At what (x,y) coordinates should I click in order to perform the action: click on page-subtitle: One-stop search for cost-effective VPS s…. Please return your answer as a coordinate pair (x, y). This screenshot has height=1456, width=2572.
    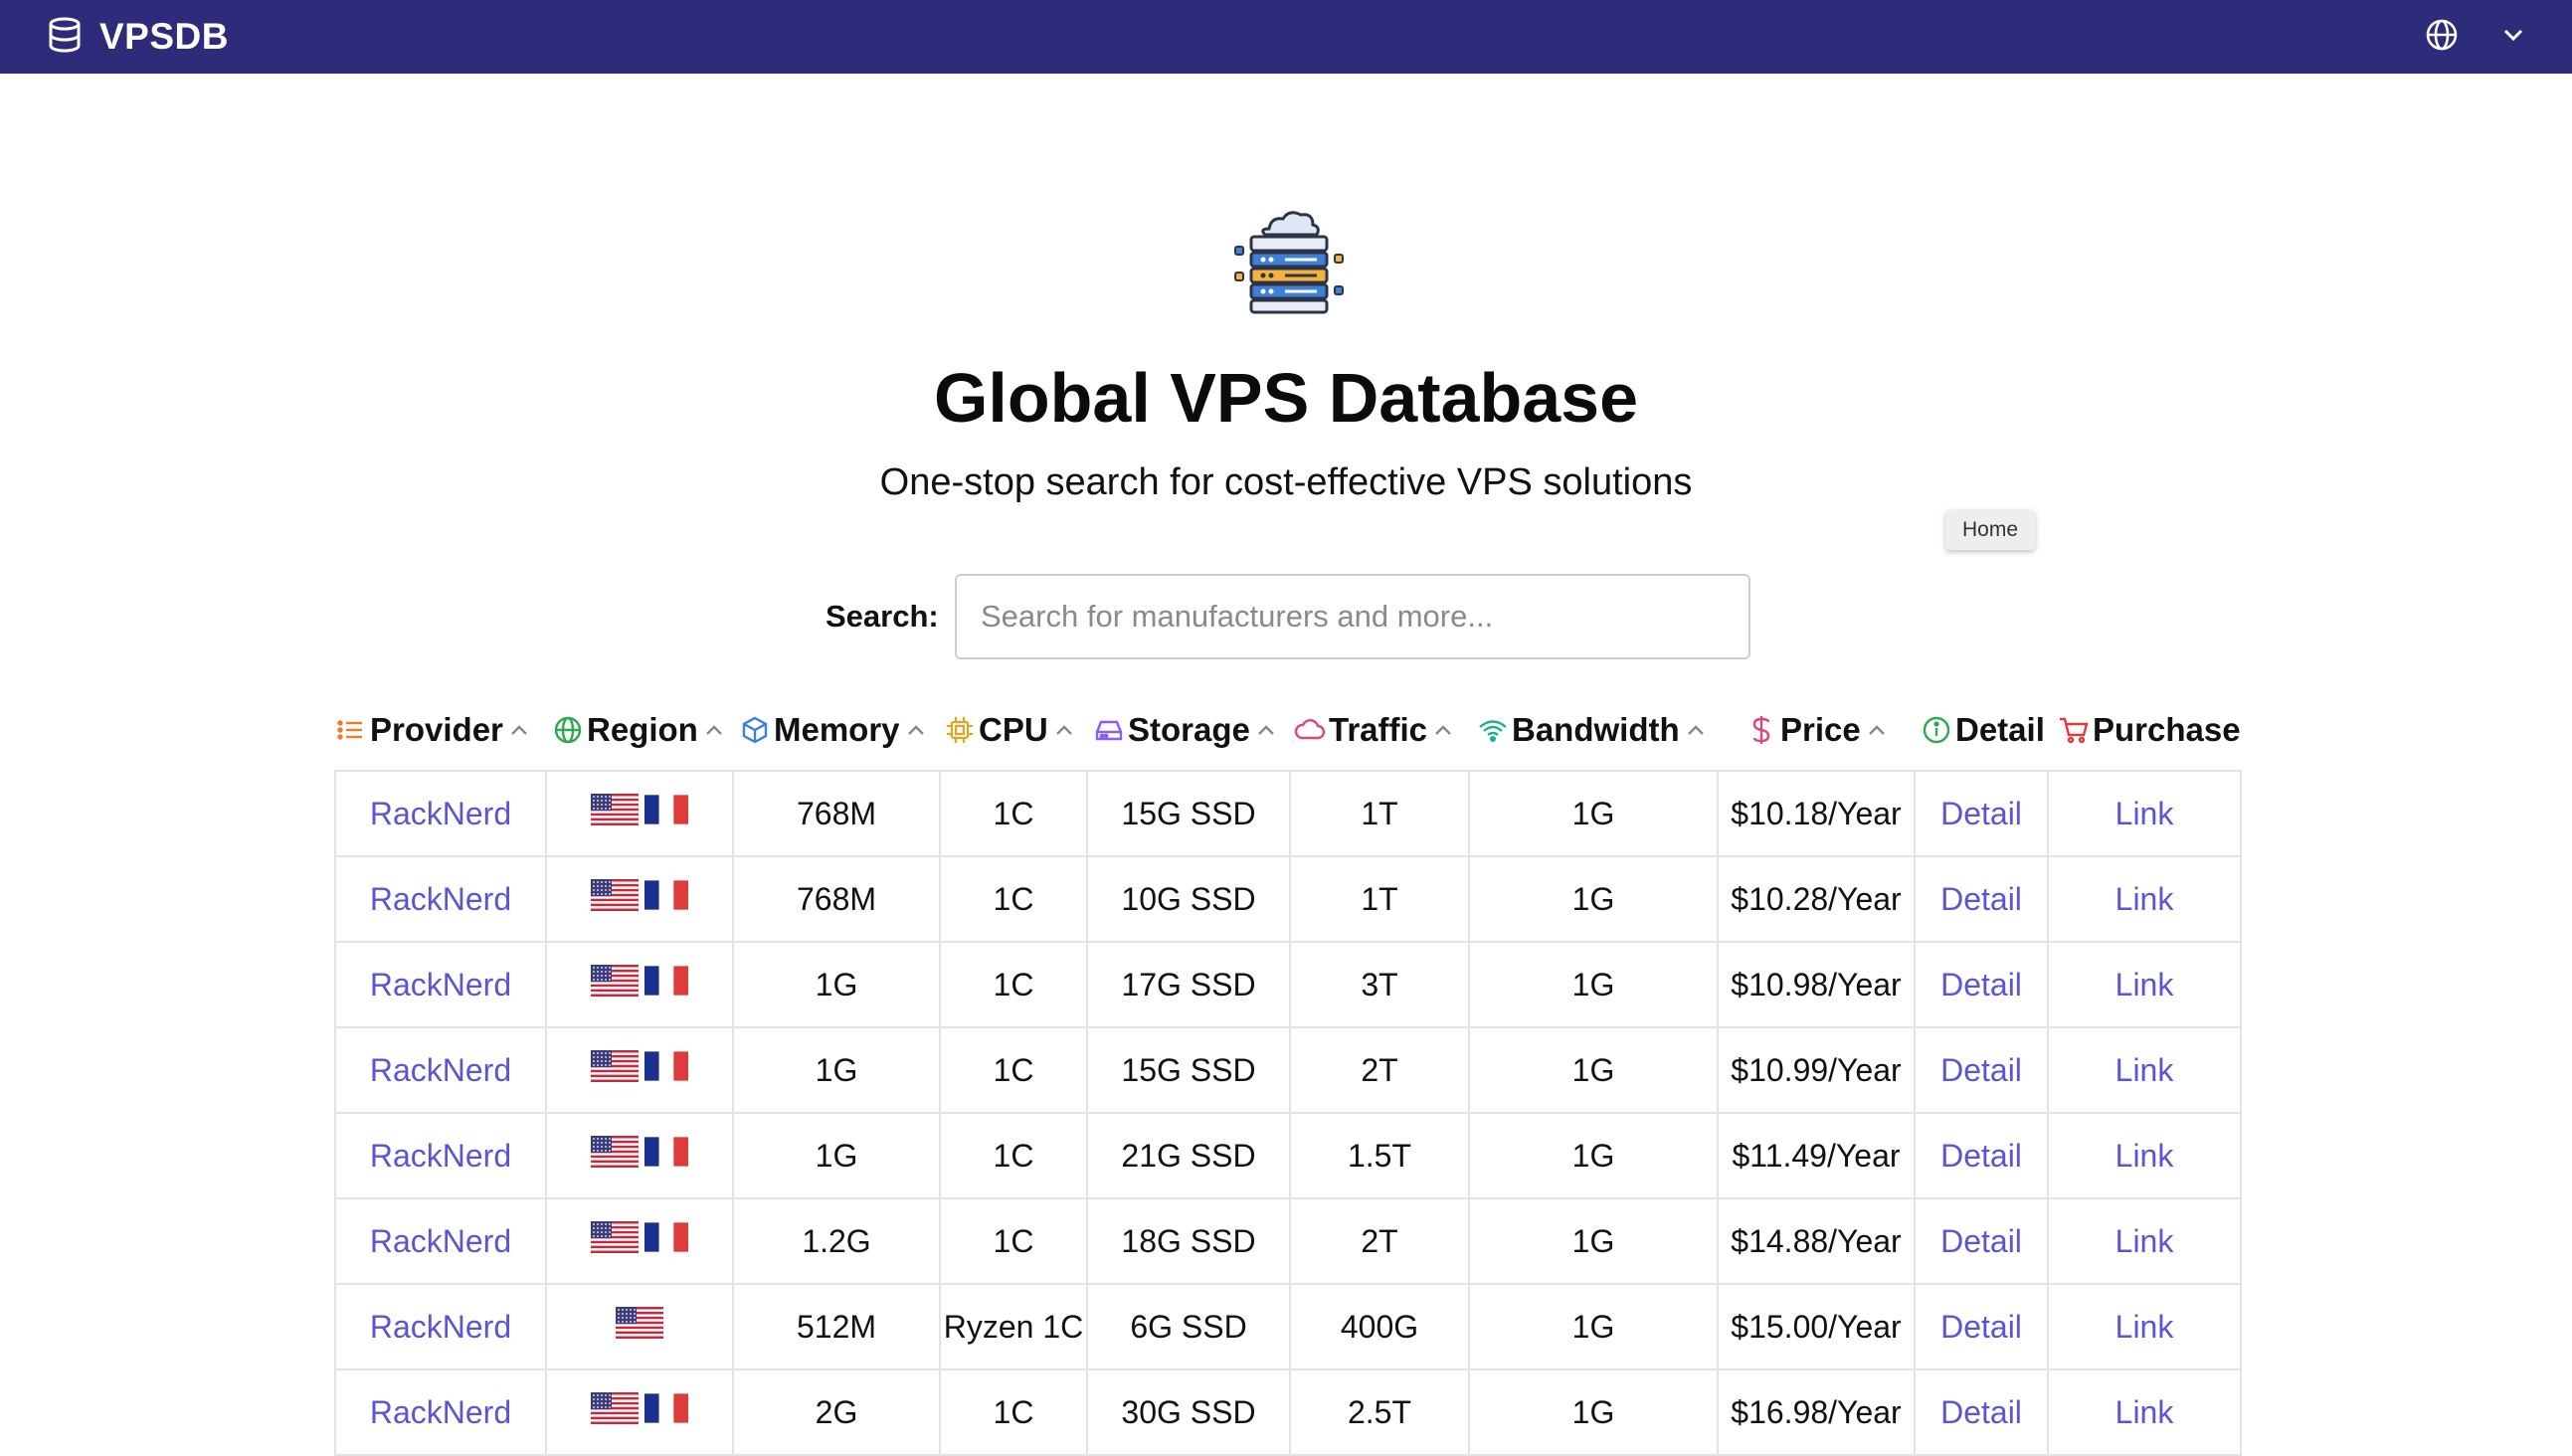
    Looking at the image, I should click on (1286, 482).